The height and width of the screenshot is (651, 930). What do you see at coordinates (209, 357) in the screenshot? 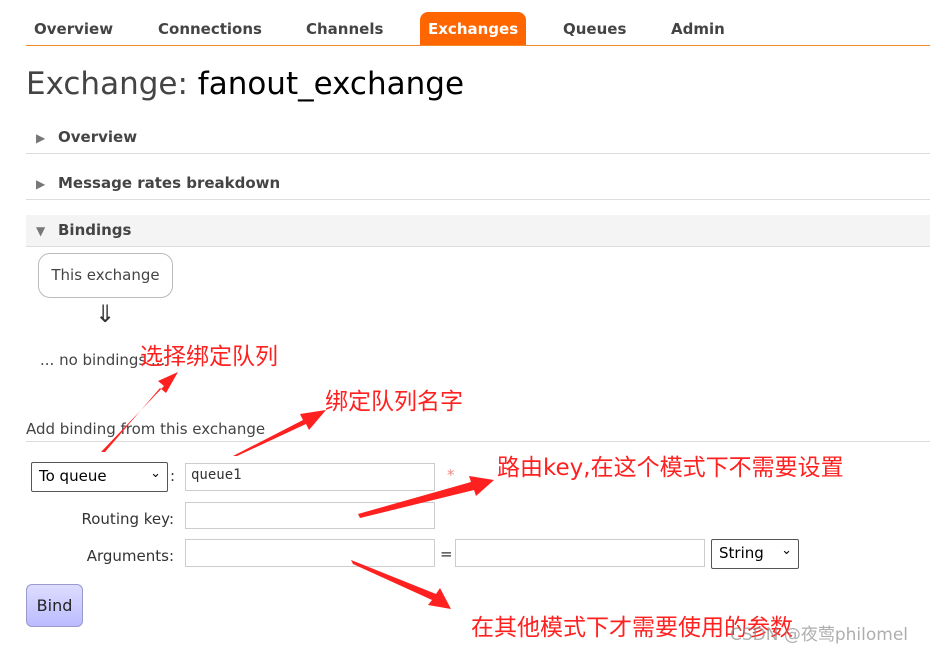
I see `annotation-select-queue: 选择绑定队列` at bounding box center [209, 357].